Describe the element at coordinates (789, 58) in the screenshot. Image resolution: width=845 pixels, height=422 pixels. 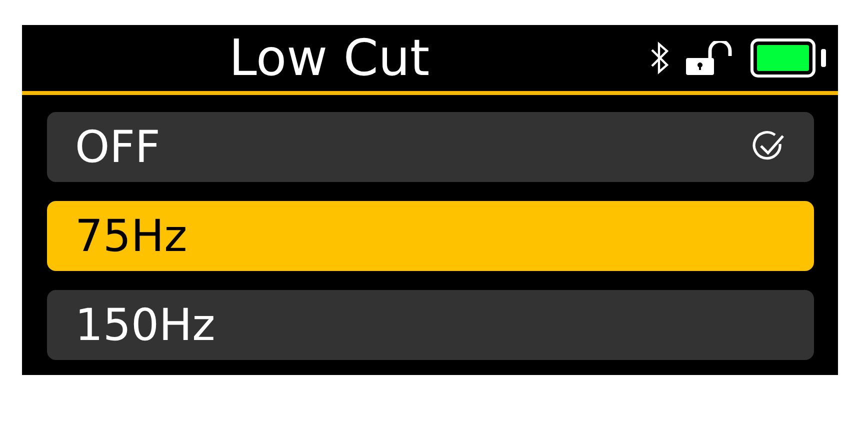
I see `battery-icon` at that location.